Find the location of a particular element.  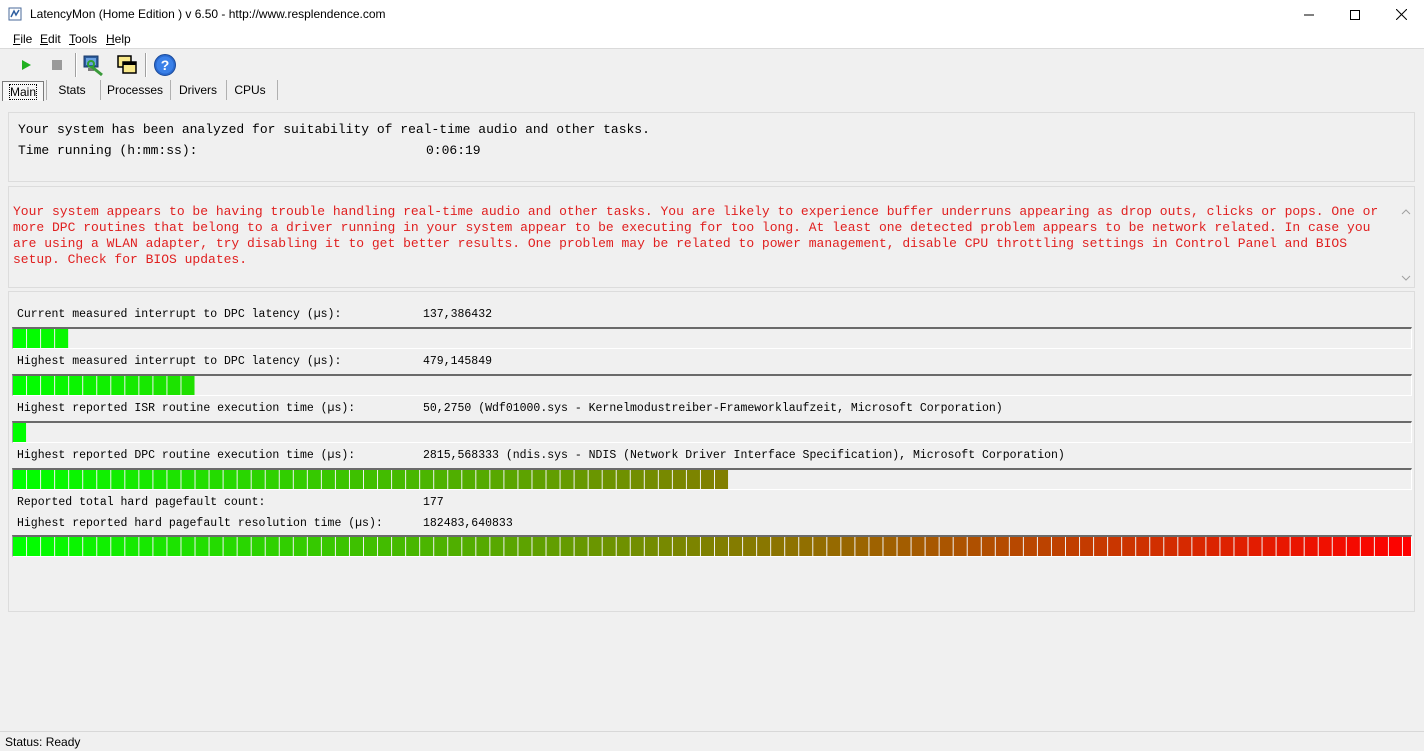

stop-button is located at coordinates (57, 65).